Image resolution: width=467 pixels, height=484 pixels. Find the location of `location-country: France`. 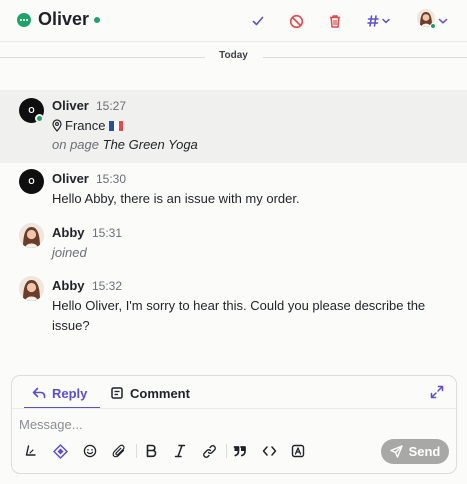

location-country: France is located at coordinates (85, 125).